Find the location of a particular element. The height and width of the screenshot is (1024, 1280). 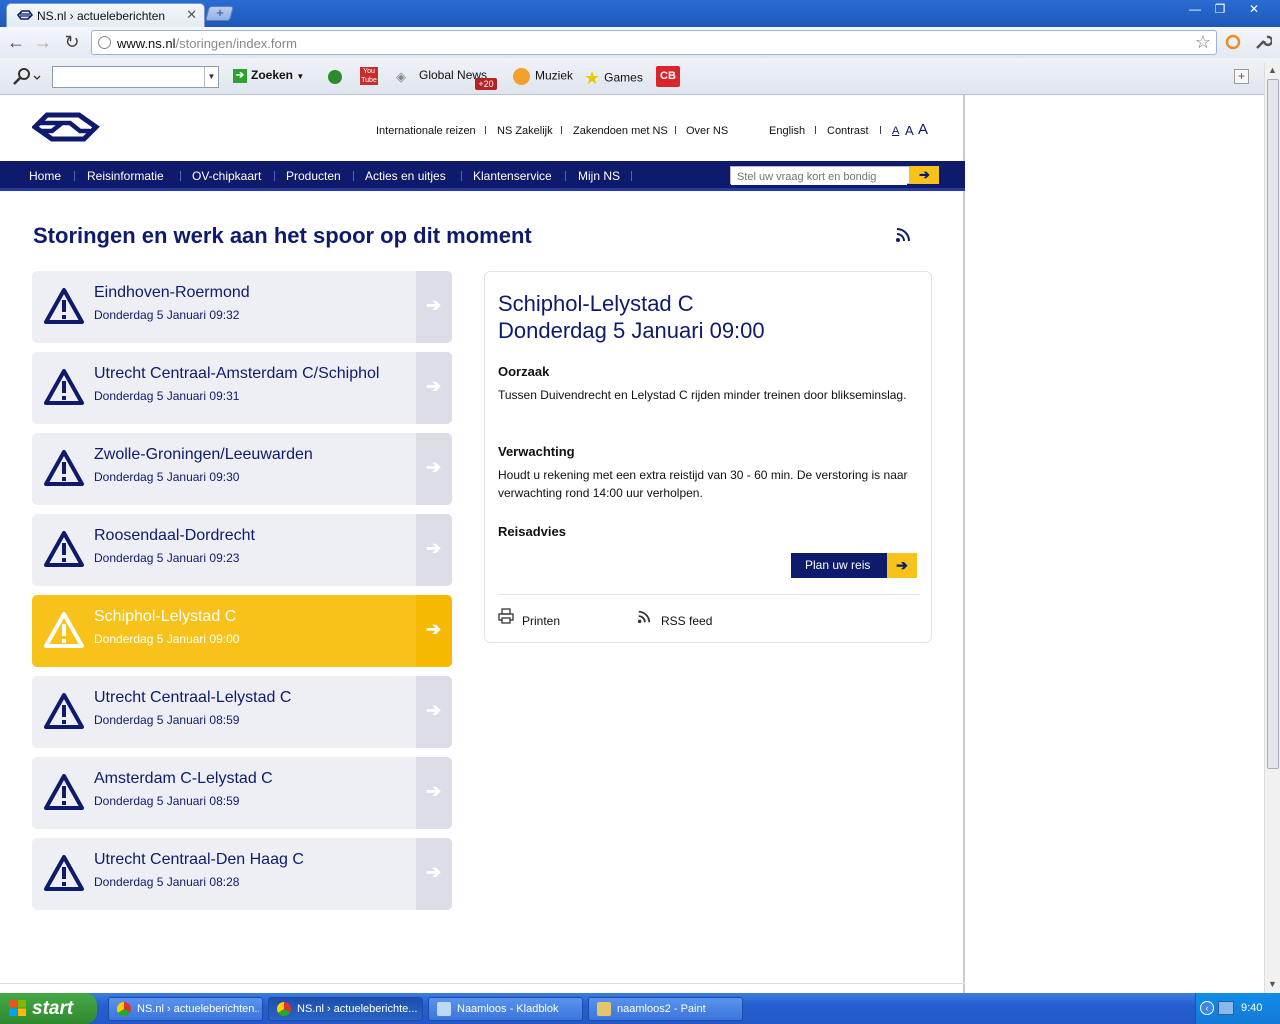

site-search-input is located at coordinates (819, 177).